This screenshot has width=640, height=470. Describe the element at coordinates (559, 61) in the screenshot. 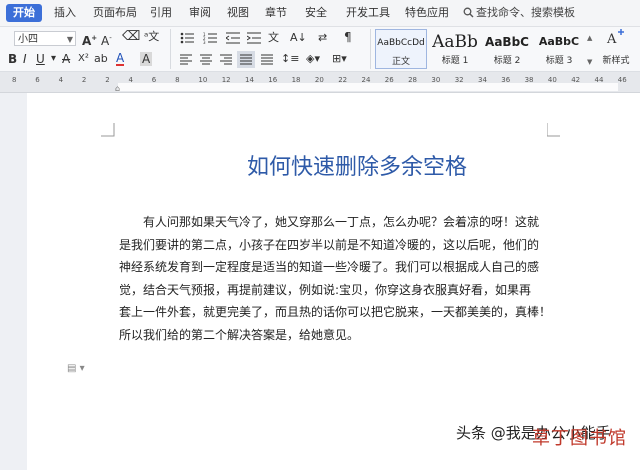

I see `style-label: 标题 3` at that location.